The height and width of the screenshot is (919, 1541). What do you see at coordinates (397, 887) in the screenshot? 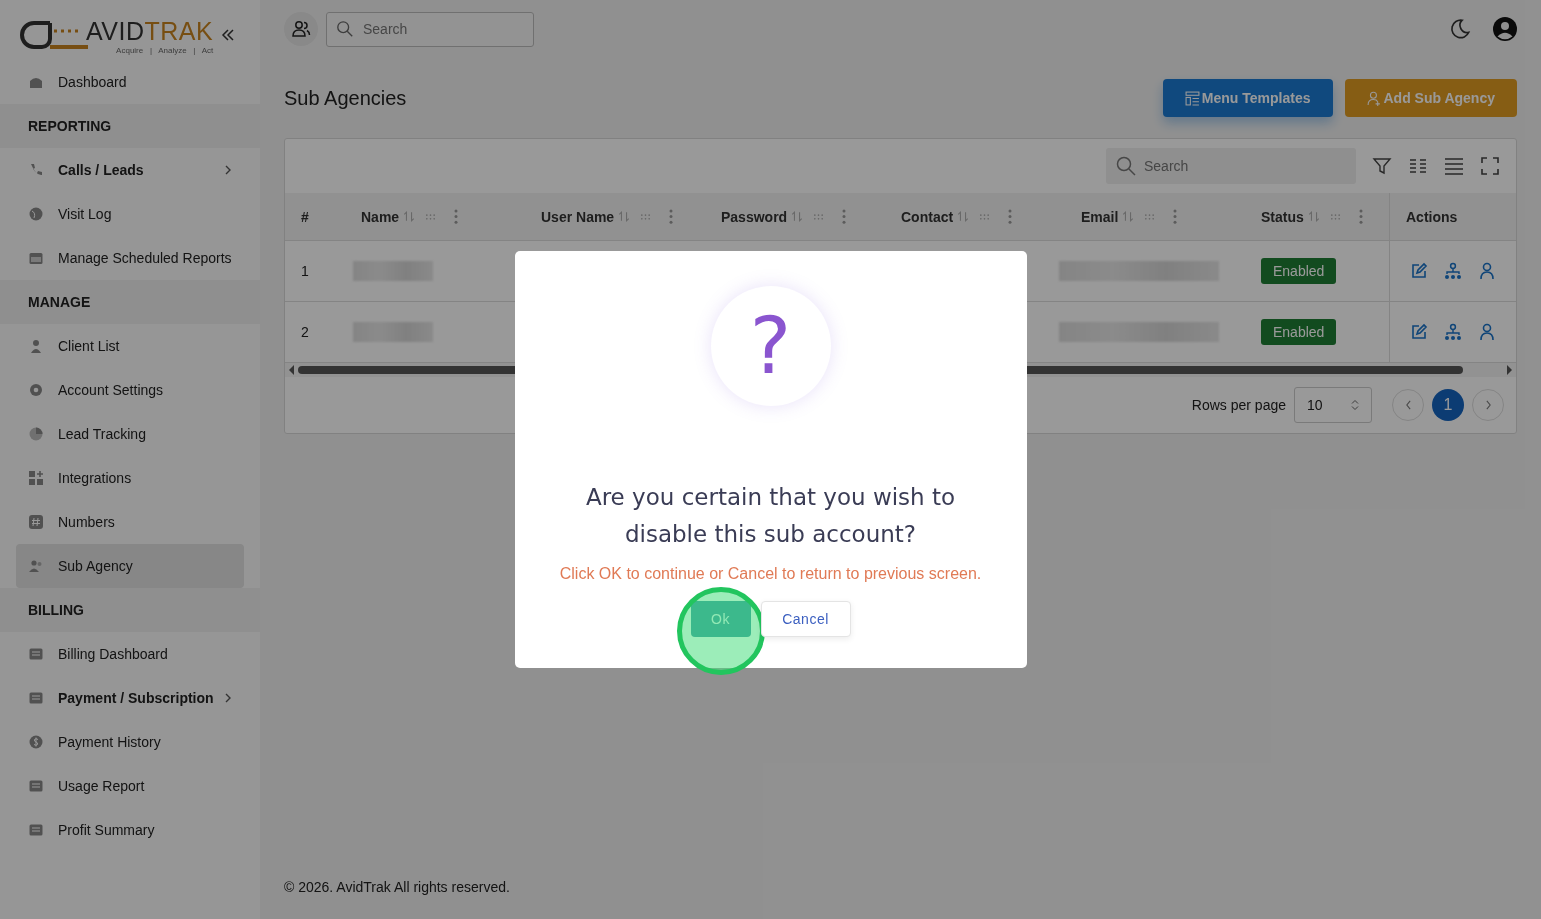
I see `footer-text: © 2026. AvidTrak All rights reserved.` at bounding box center [397, 887].